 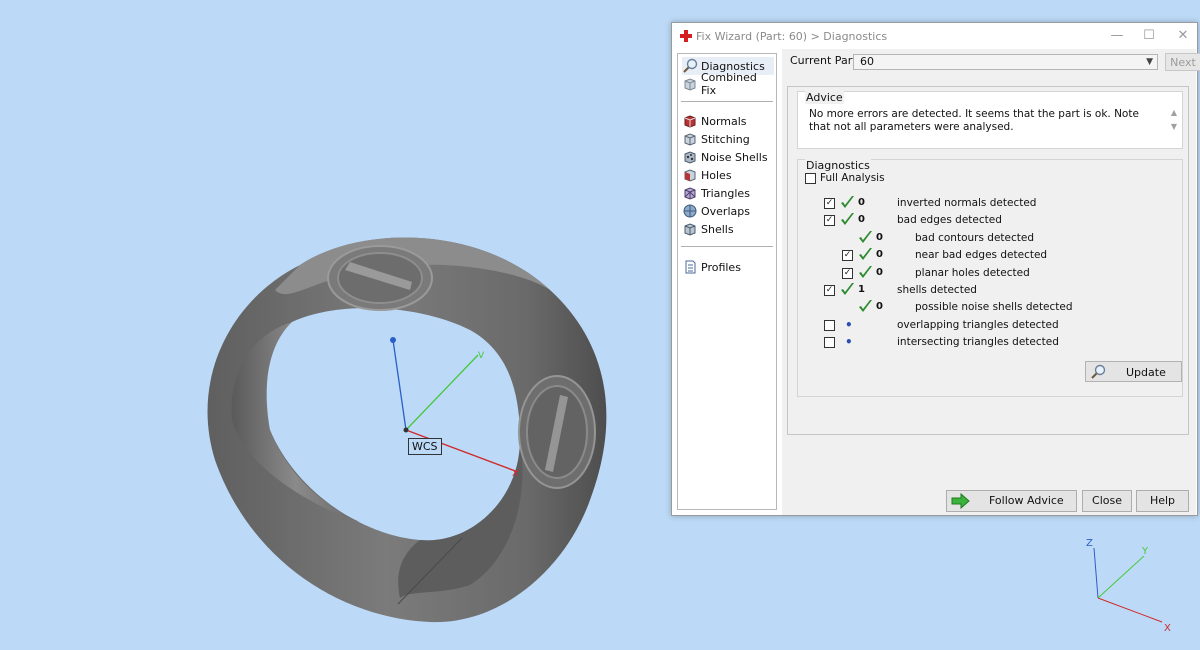 What do you see at coordinates (838, 165) in the screenshot?
I see `diagnostics-title: Diagnostics` at bounding box center [838, 165].